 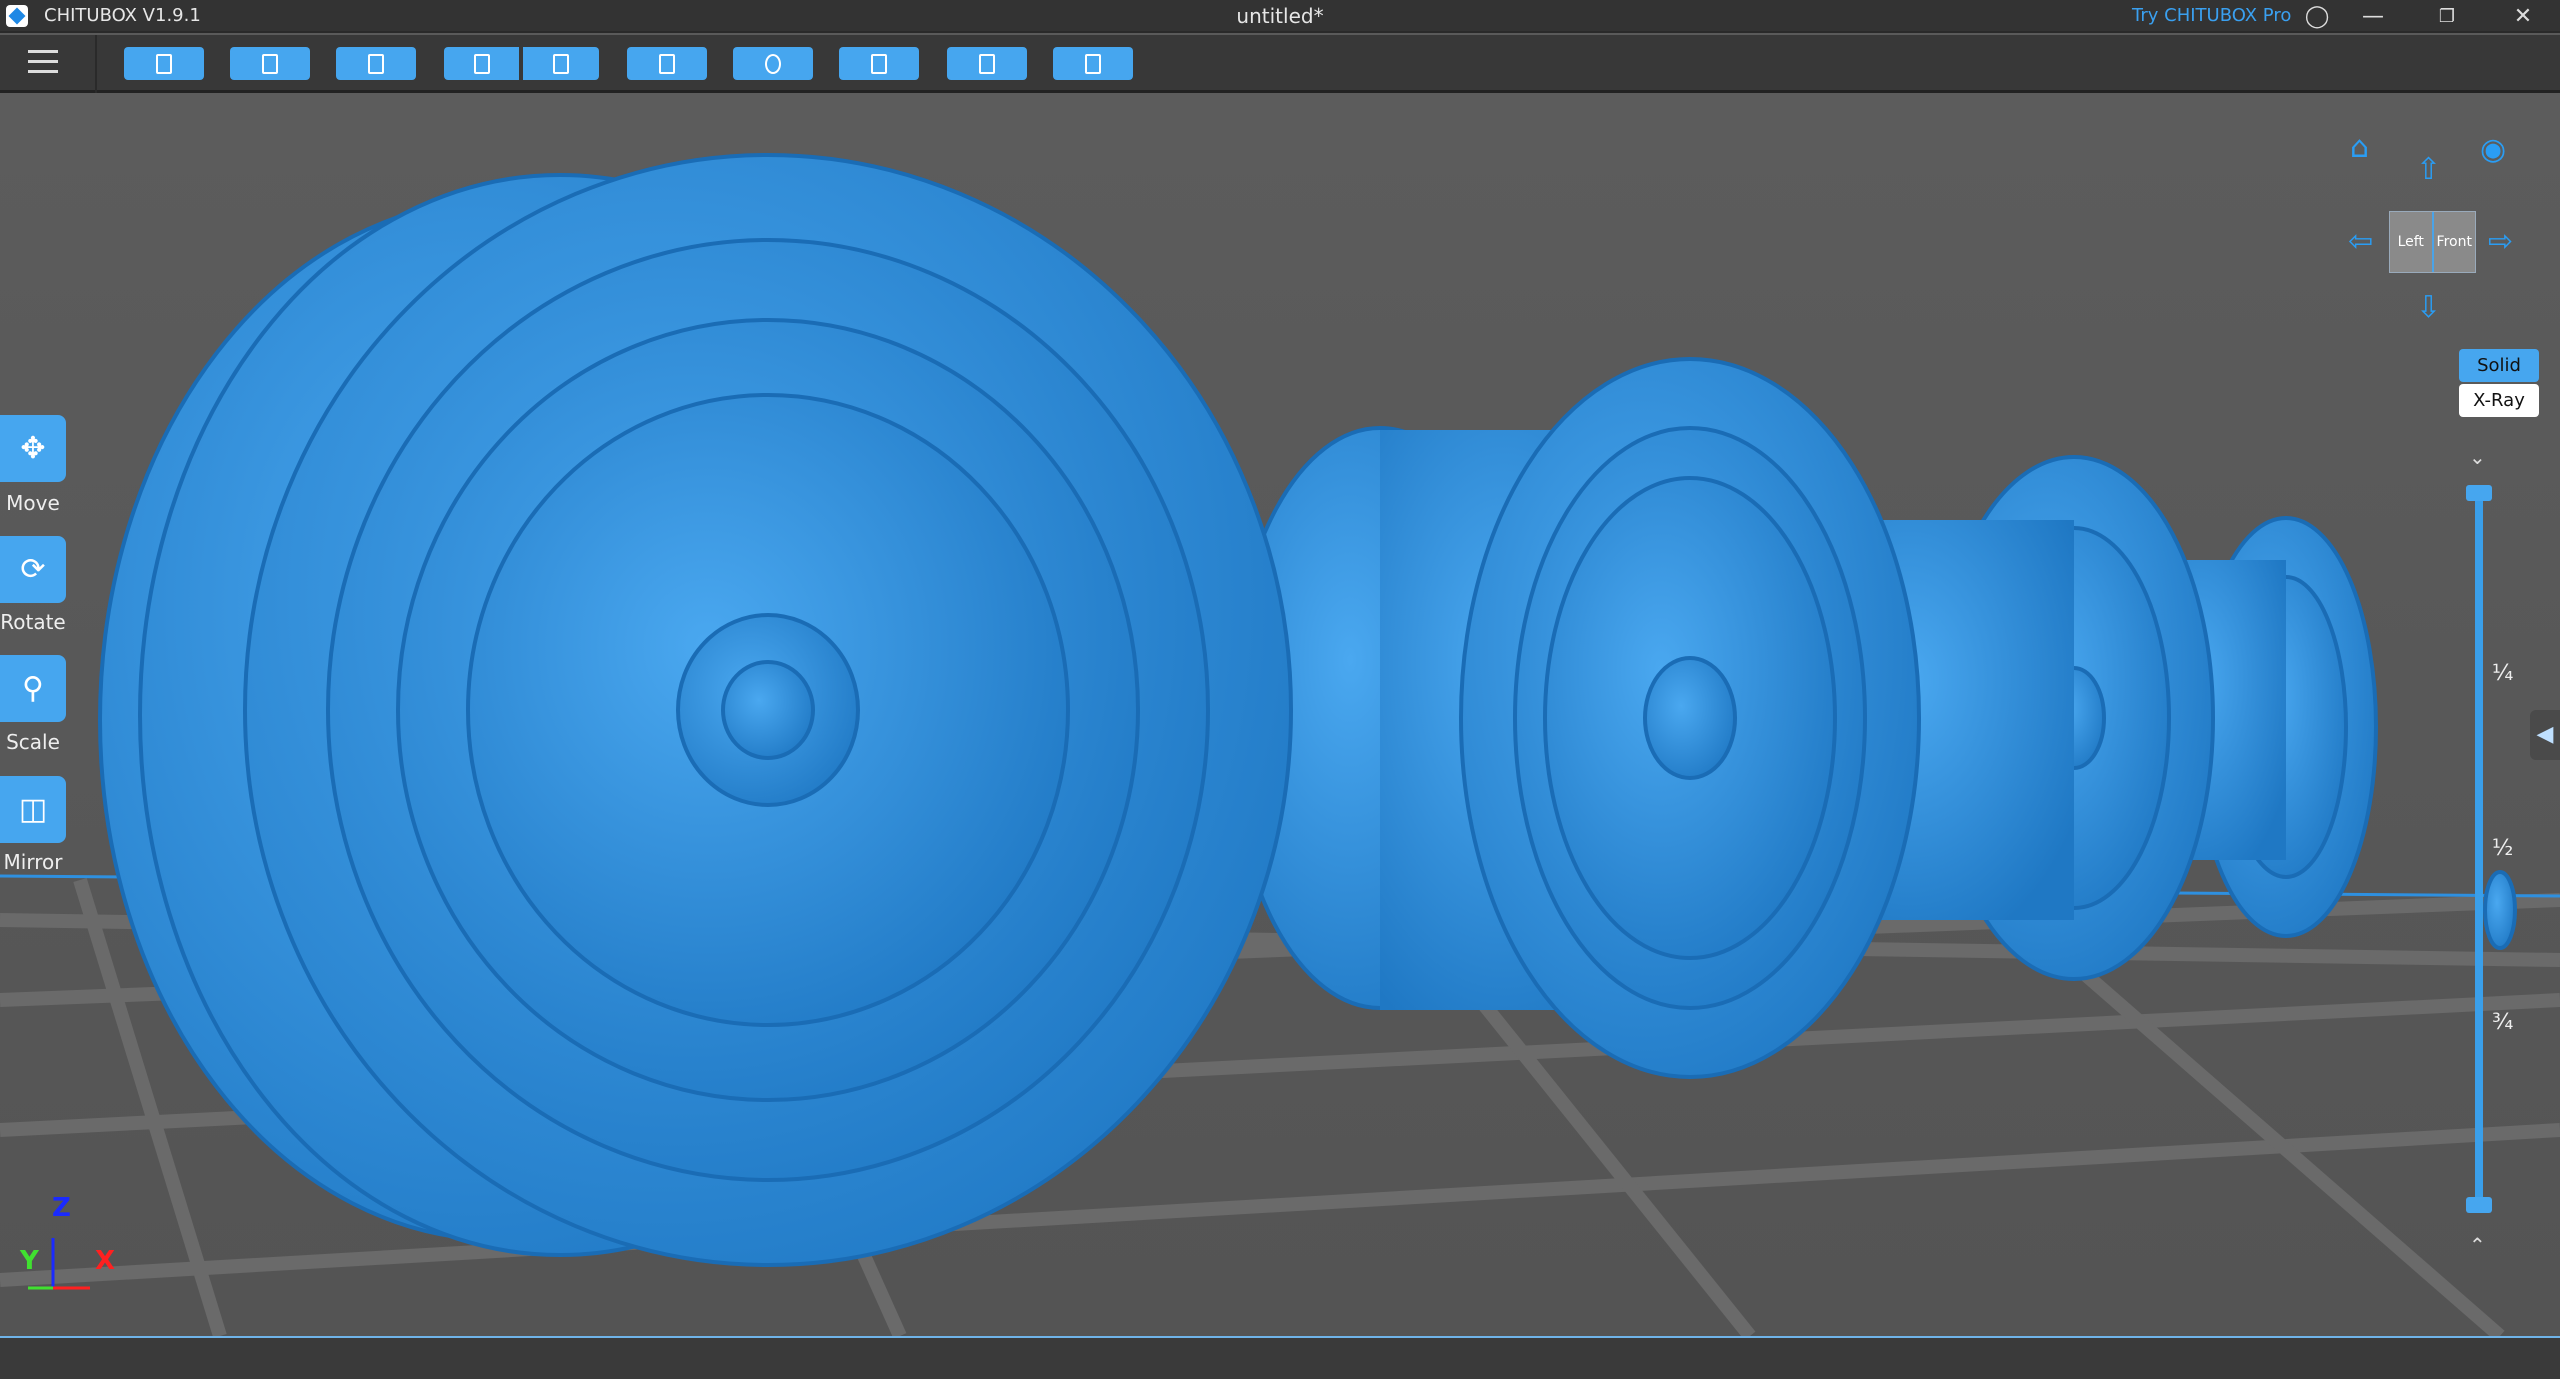 I want to click on scale-icon: ⚲, so click(x=33, y=688).